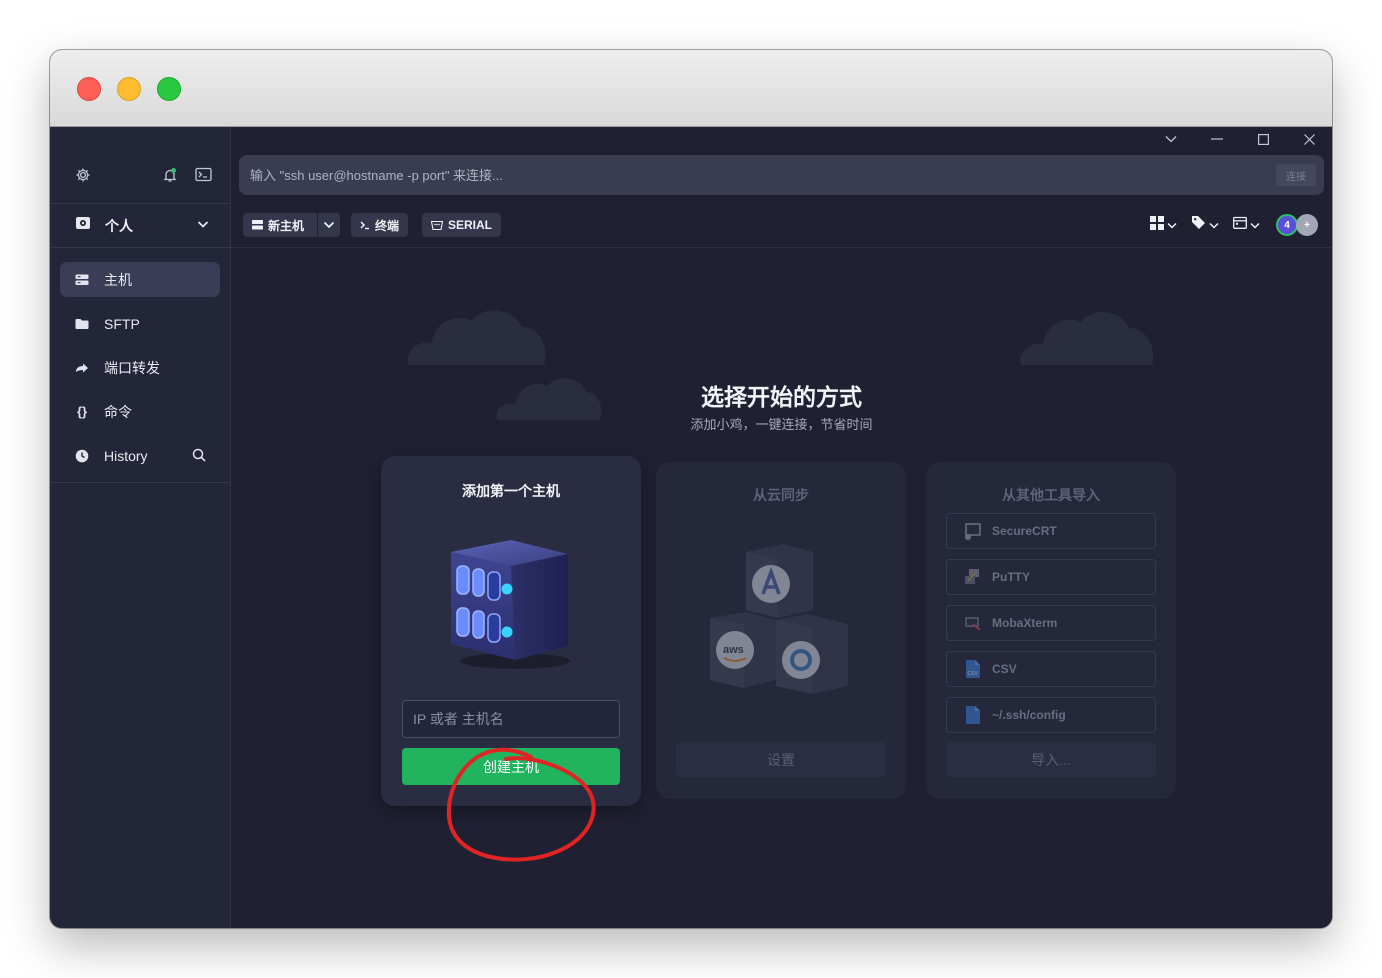  I want to click on sidebar: 个人 主机 SFTP 端口转发 {} 命令 History, so click(140, 527).